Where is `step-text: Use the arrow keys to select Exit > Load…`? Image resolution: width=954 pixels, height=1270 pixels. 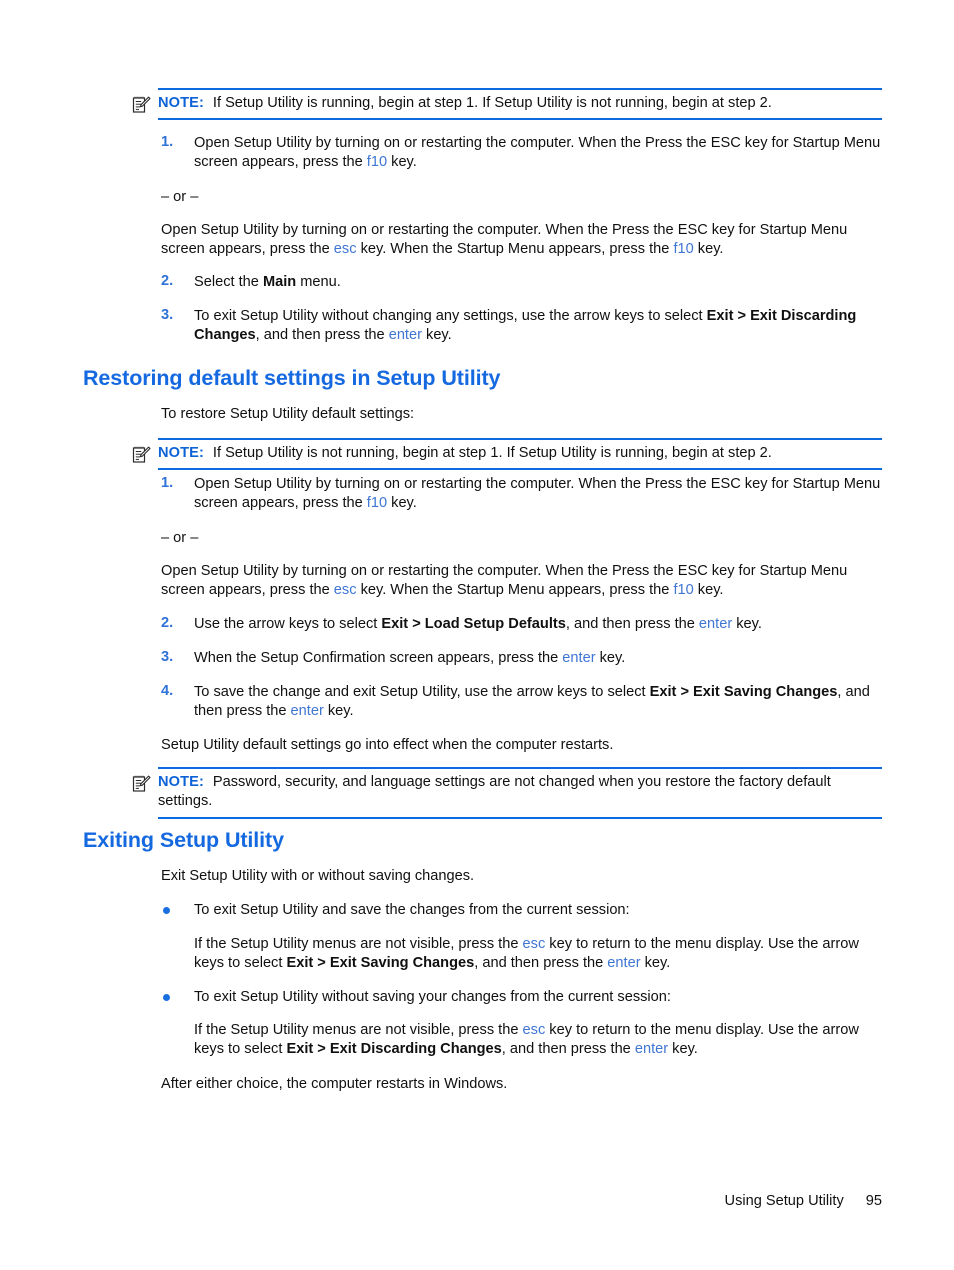
step-text: Use the arrow keys to select Exit > Load… is located at coordinates (538, 624).